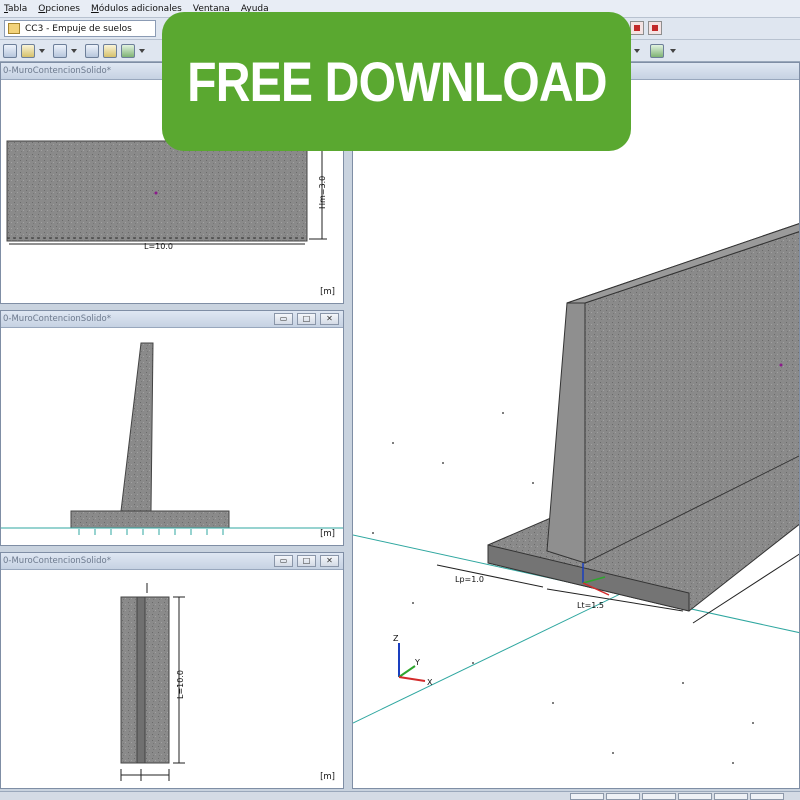 The image size is (800, 800). I want to click on axis-triad: Z Y X, so click(413, 660).